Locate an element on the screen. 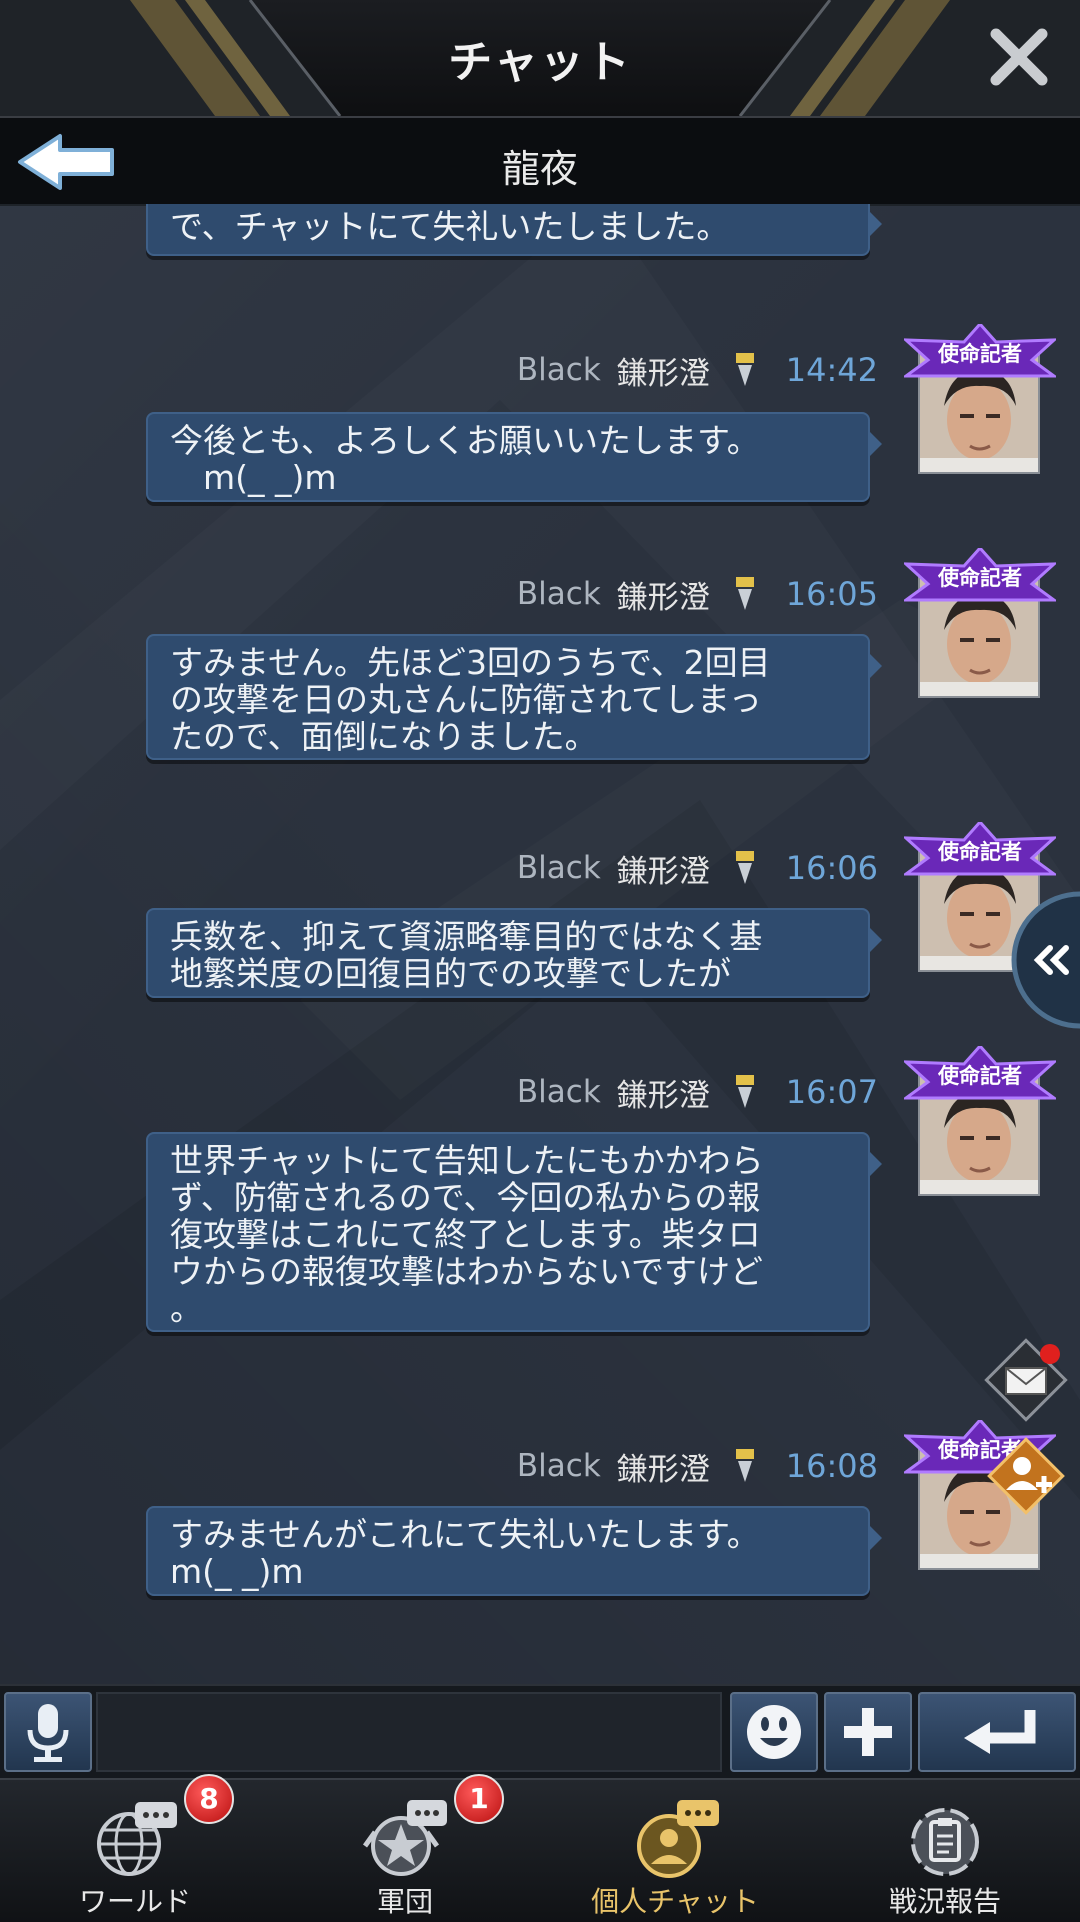 The height and width of the screenshot is (1922, 1080). emoji-button is located at coordinates (774, 1732).